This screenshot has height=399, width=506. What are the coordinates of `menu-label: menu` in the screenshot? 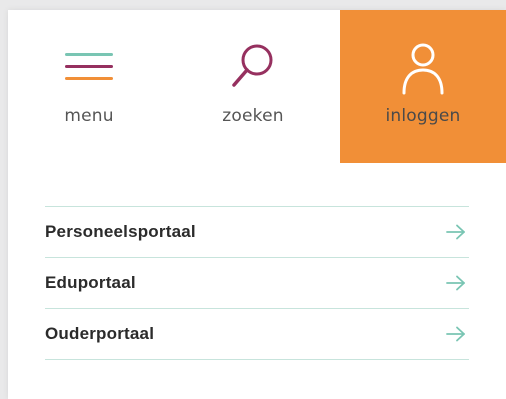 It's located at (89, 116).